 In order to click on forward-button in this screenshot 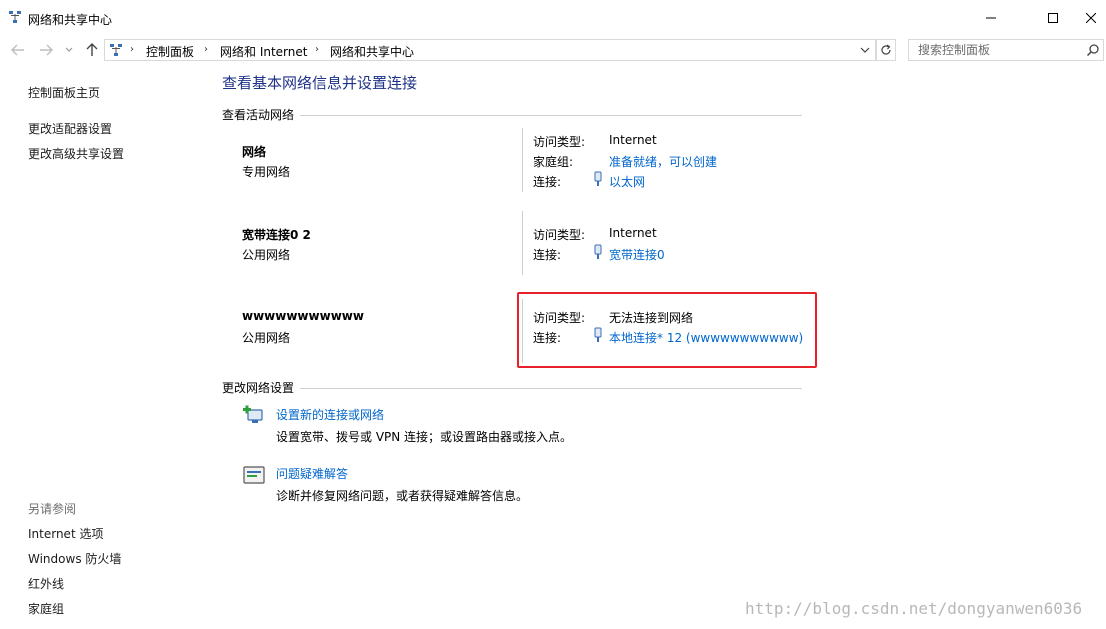, I will do `click(46, 50)`.